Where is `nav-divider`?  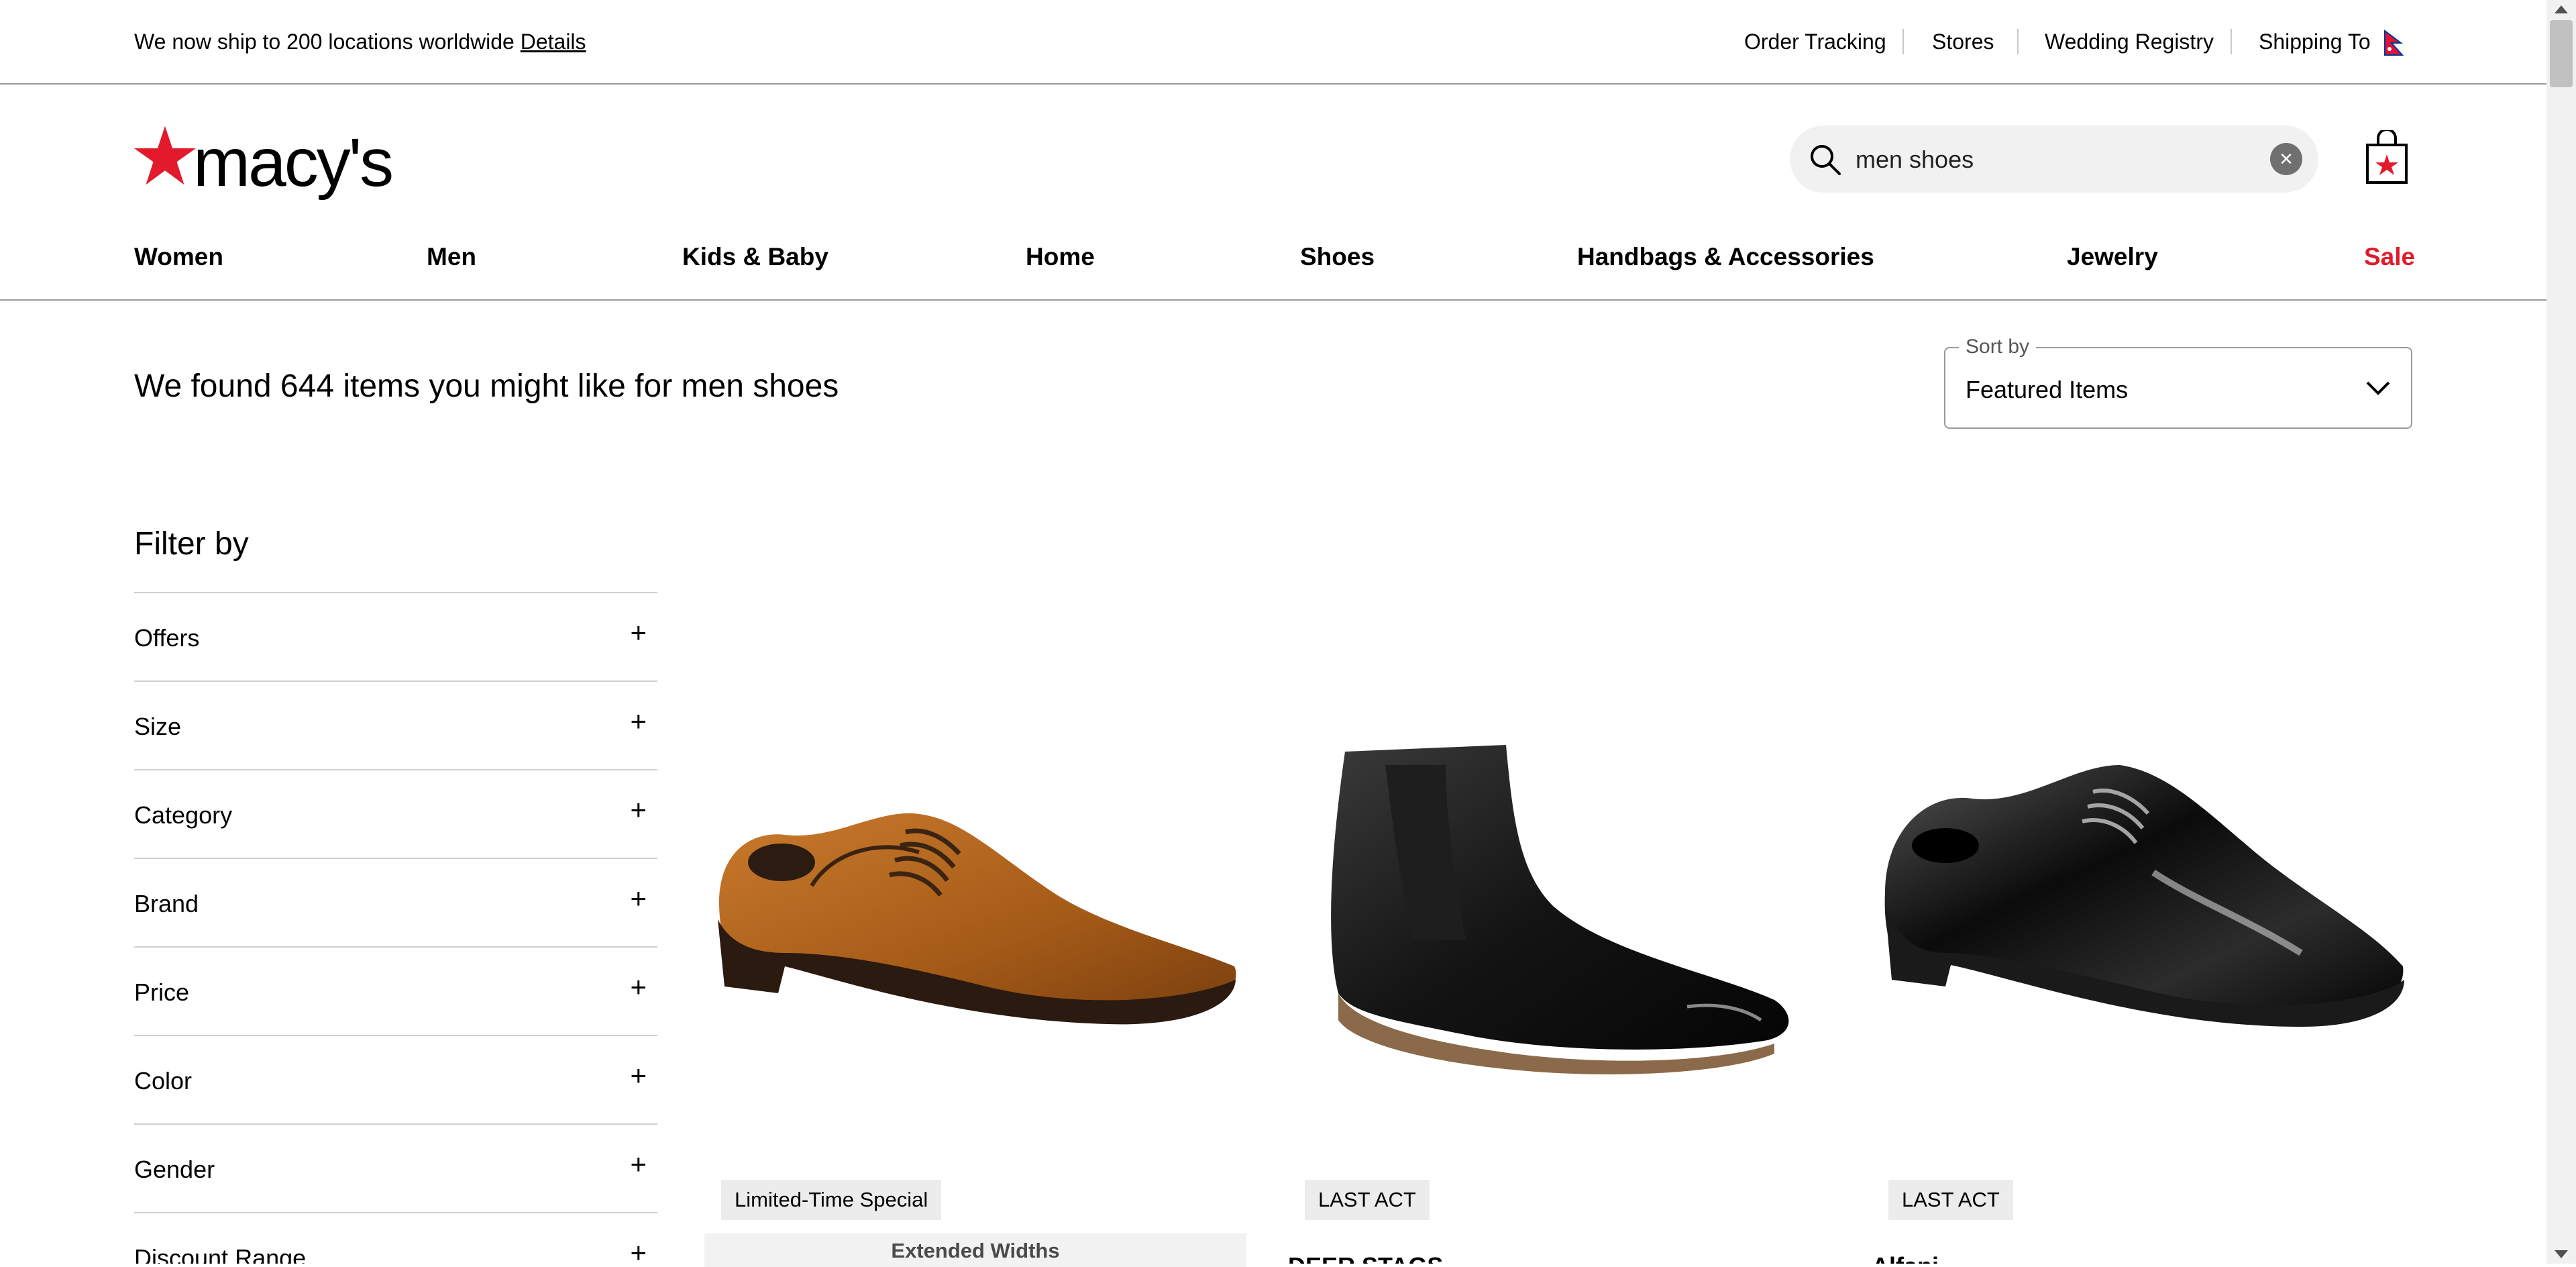 nav-divider is located at coordinates (1273, 300).